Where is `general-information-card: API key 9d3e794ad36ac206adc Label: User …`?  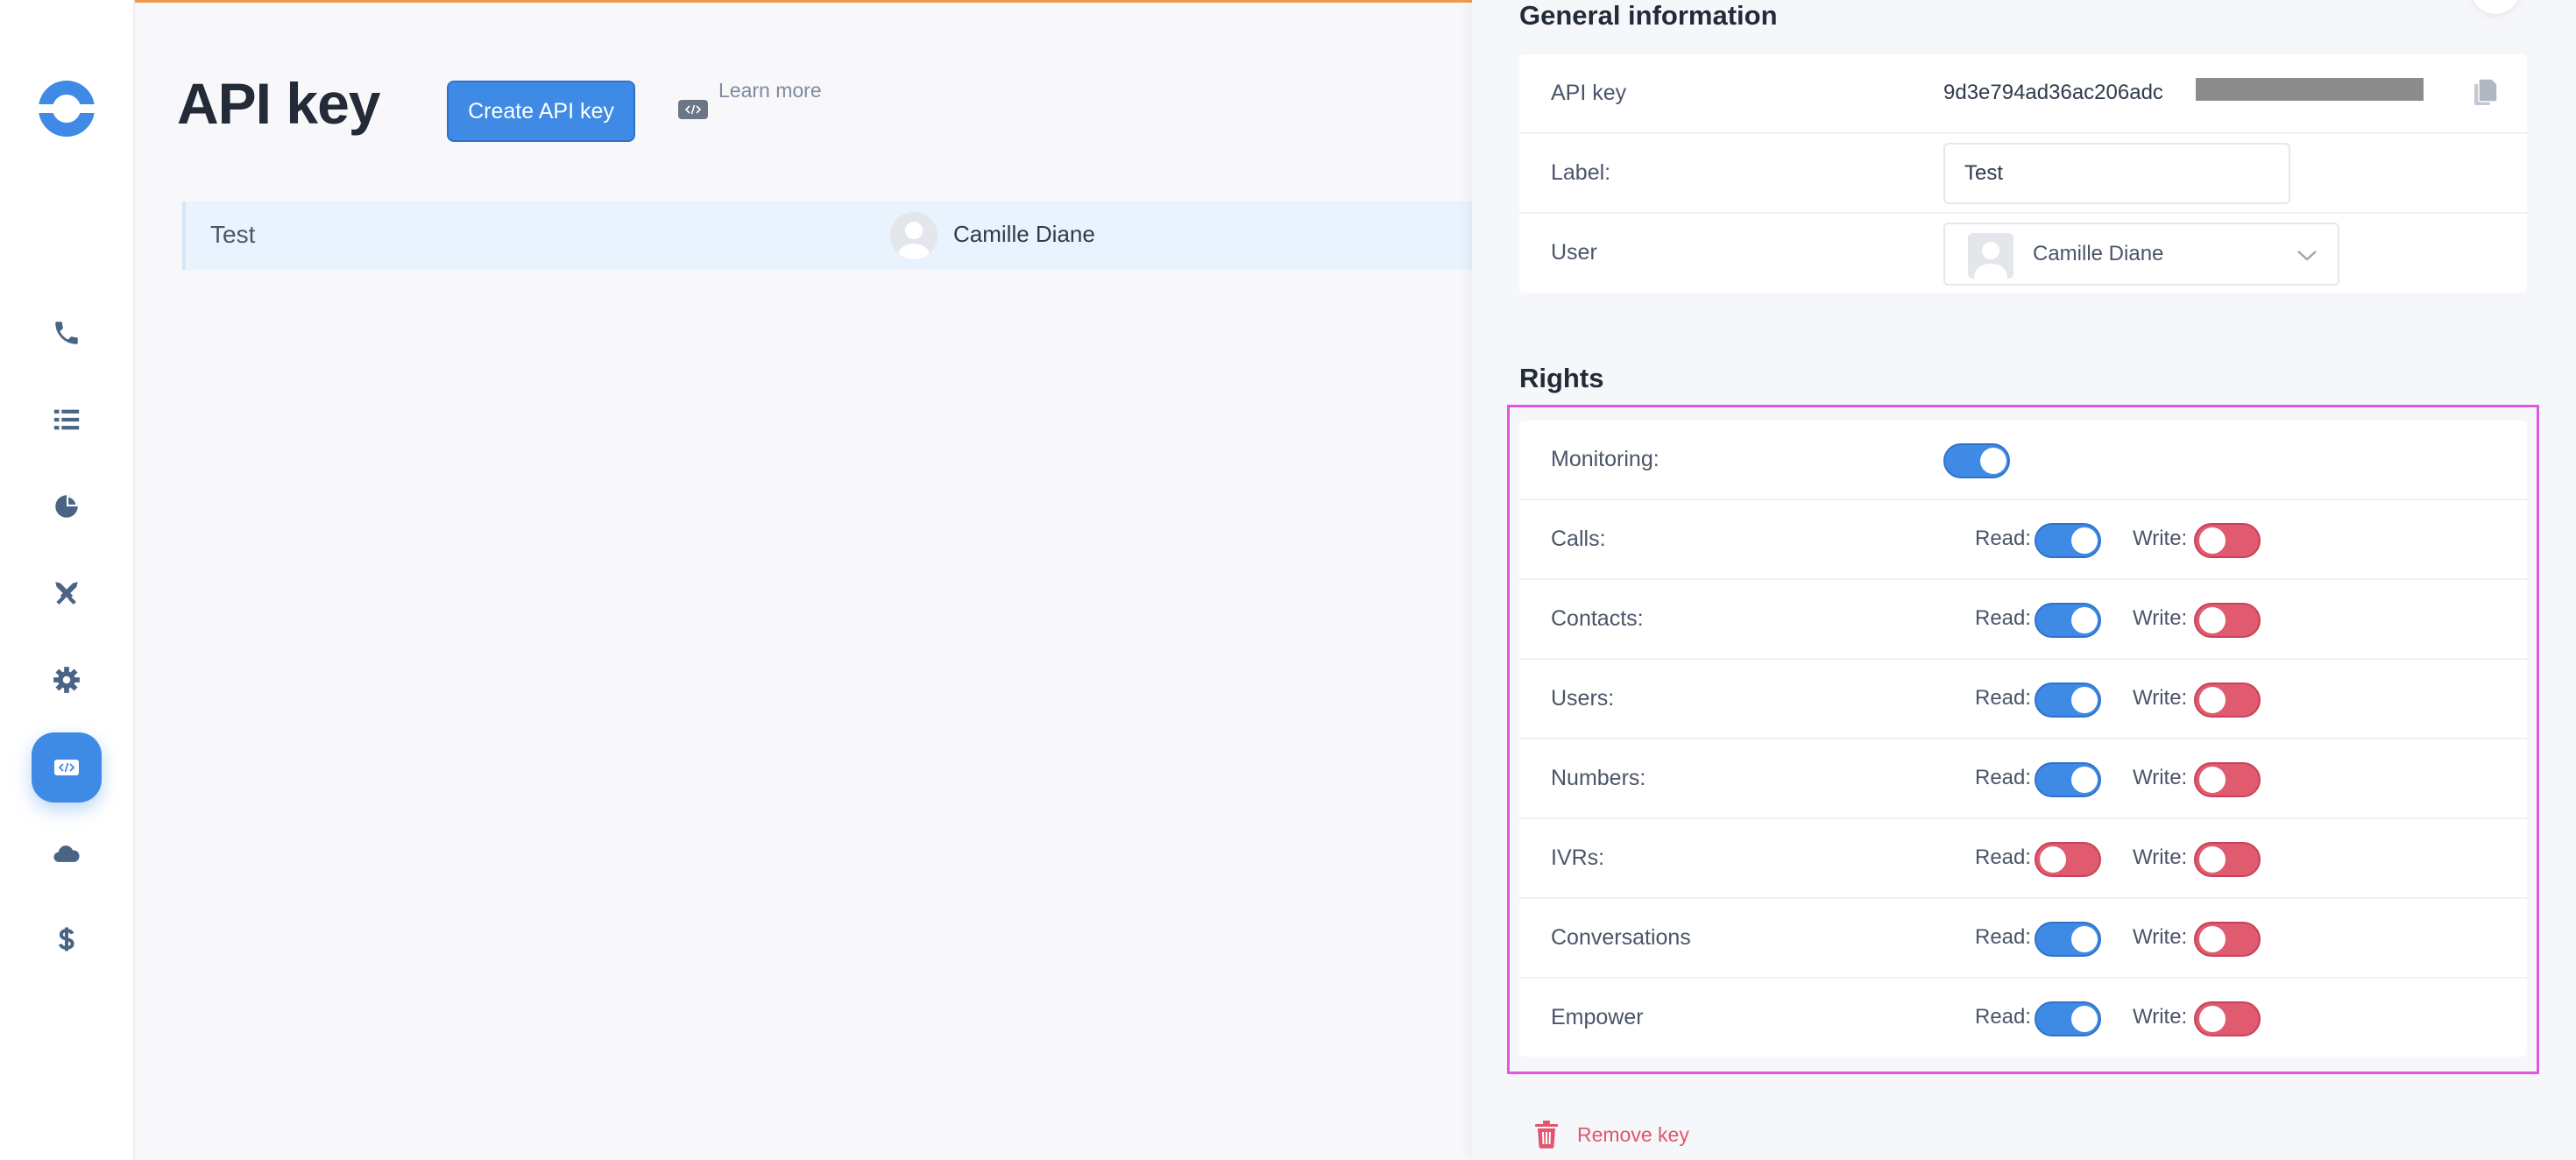 general-information-card: API key 9d3e794ad36ac206adc Label: User … is located at coordinates (2023, 173).